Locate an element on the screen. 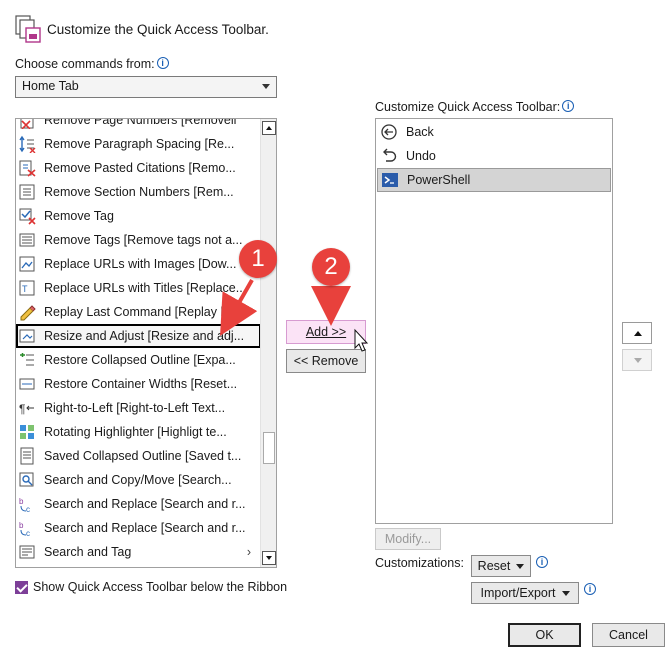  command-list-item: Remove Tag is located at coordinates (138, 216).